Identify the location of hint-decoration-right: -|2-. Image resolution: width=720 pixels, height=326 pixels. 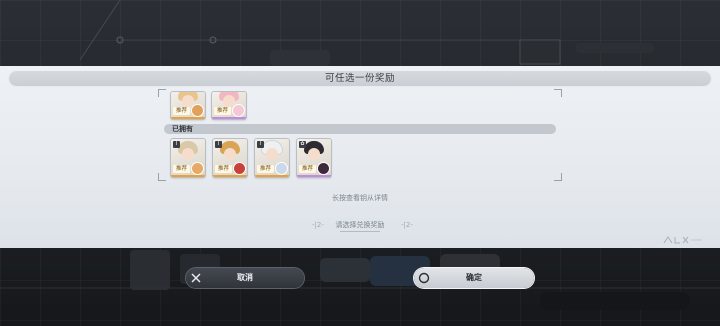
(407, 225).